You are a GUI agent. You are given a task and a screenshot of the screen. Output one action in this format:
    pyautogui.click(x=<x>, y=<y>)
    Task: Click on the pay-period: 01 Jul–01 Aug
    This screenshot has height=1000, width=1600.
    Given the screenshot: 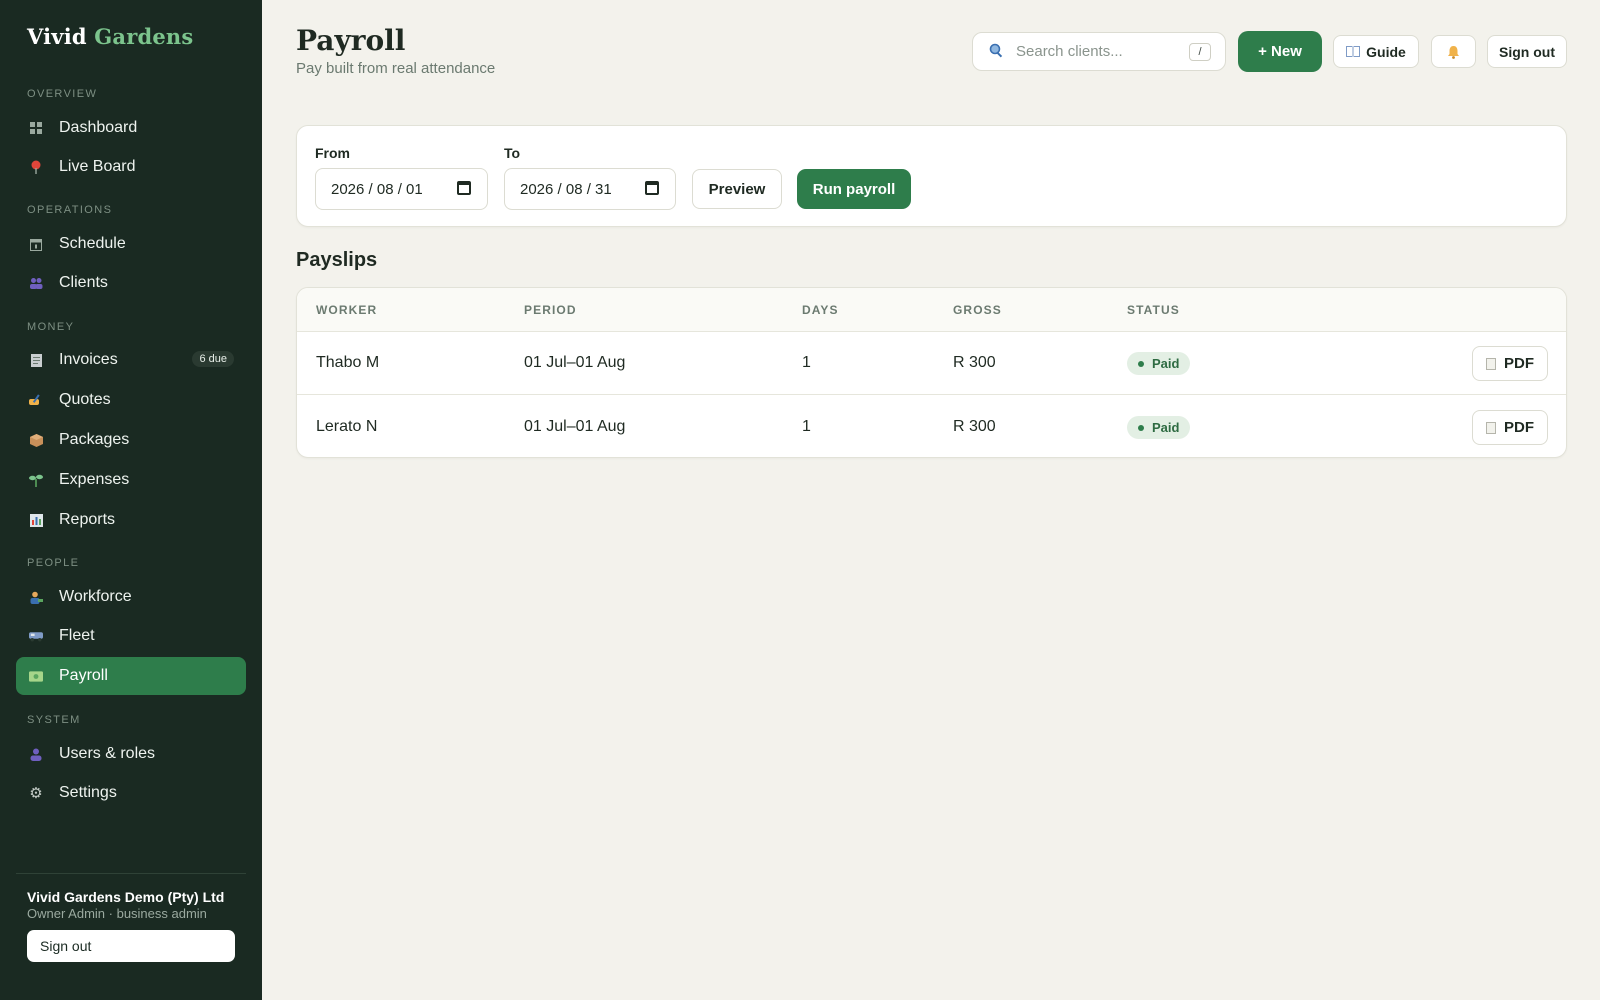 What is the action you would take?
    pyautogui.click(x=575, y=426)
    